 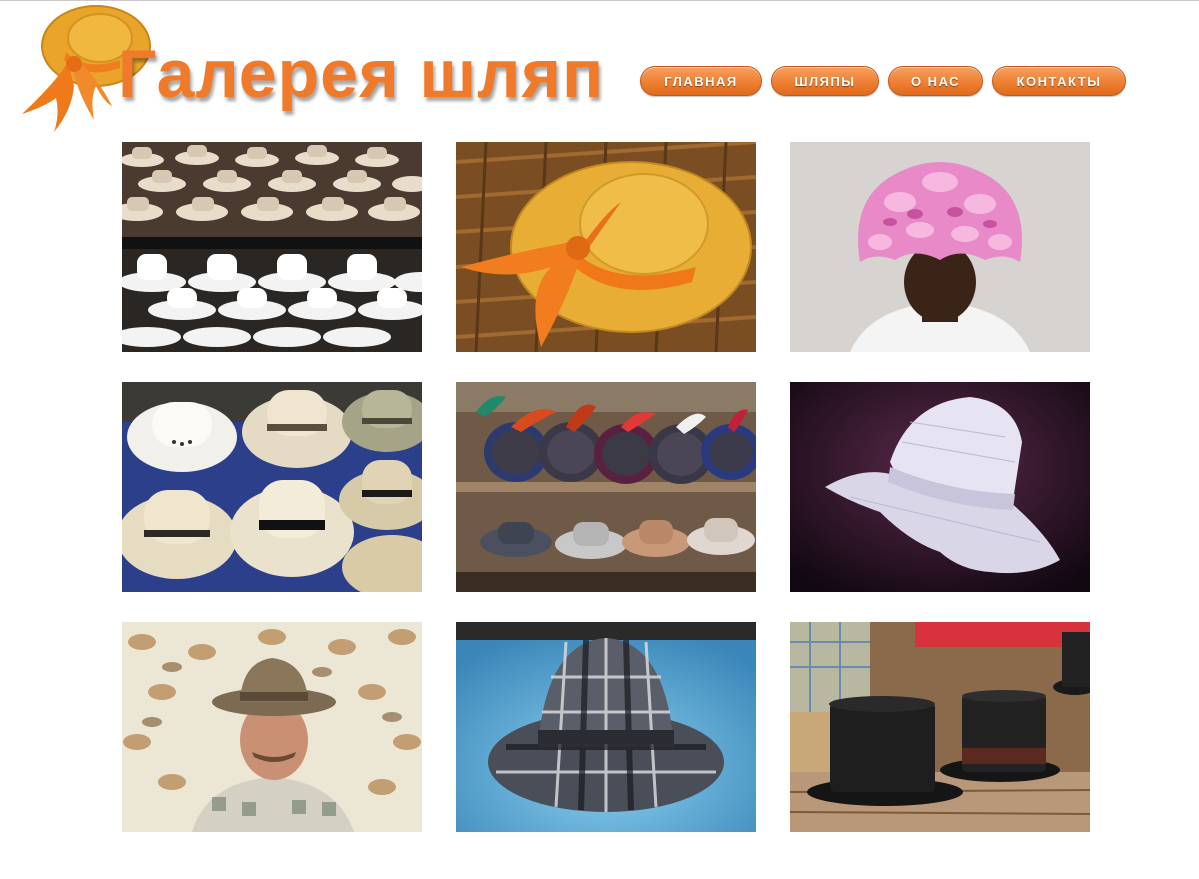 What do you see at coordinates (606, 727) in the screenshot?
I see `photo-plaid-fedora` at bounding box center [606, 727].